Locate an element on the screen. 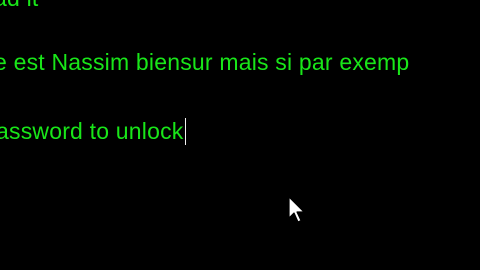 The height and width of the screenshot is (270, 480). mouse-pointer-arrow-icon is located at coordinates (296, 209).